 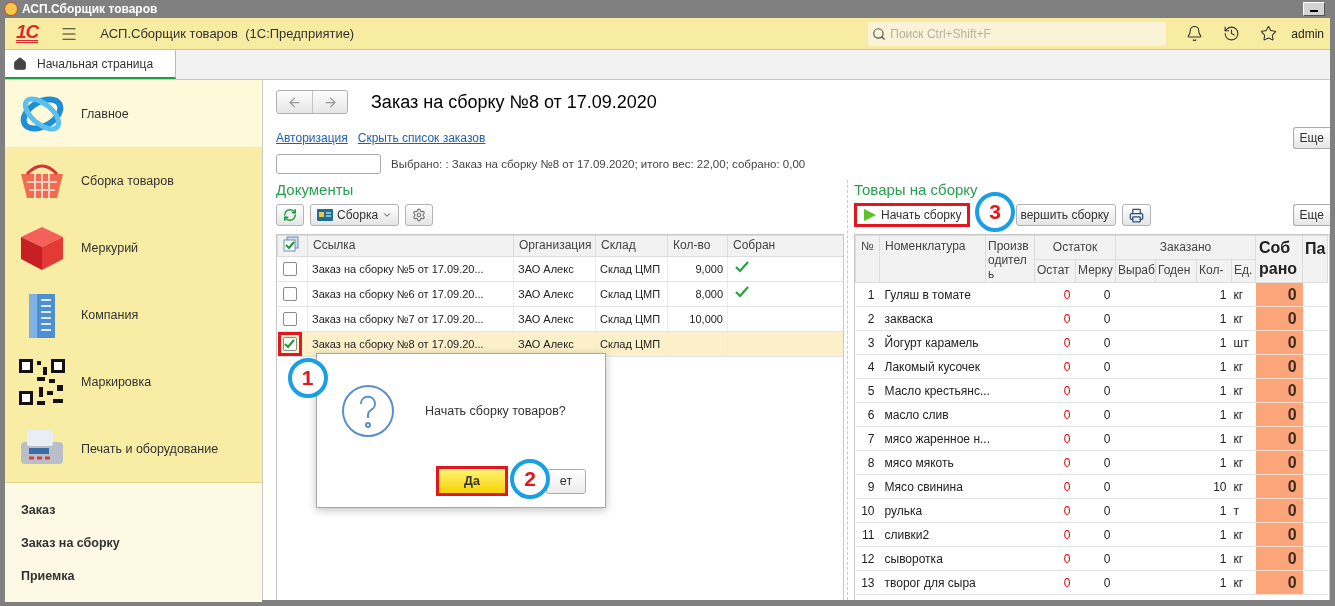 I want to click on settings-button, so click(x=419, y=215).